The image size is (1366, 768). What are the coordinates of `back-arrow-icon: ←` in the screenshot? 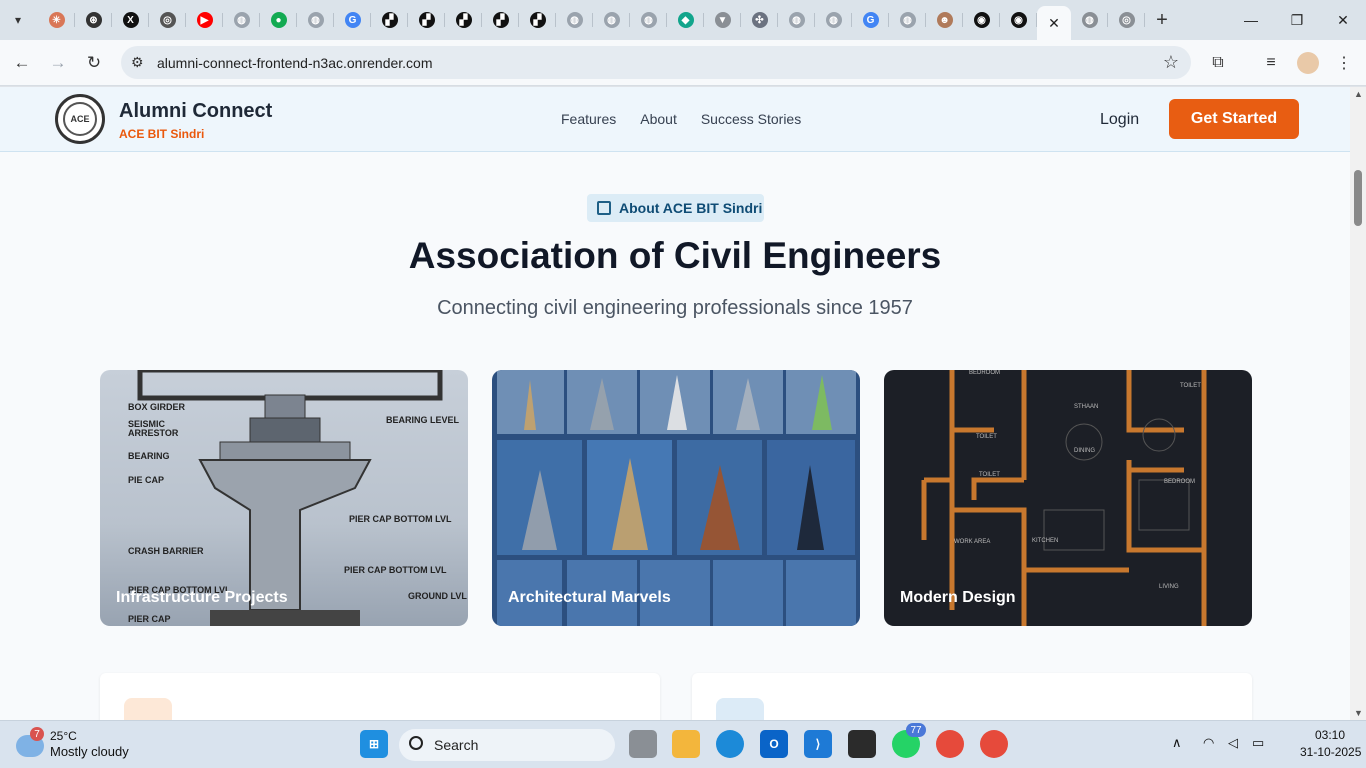 It's located at (22, 63).